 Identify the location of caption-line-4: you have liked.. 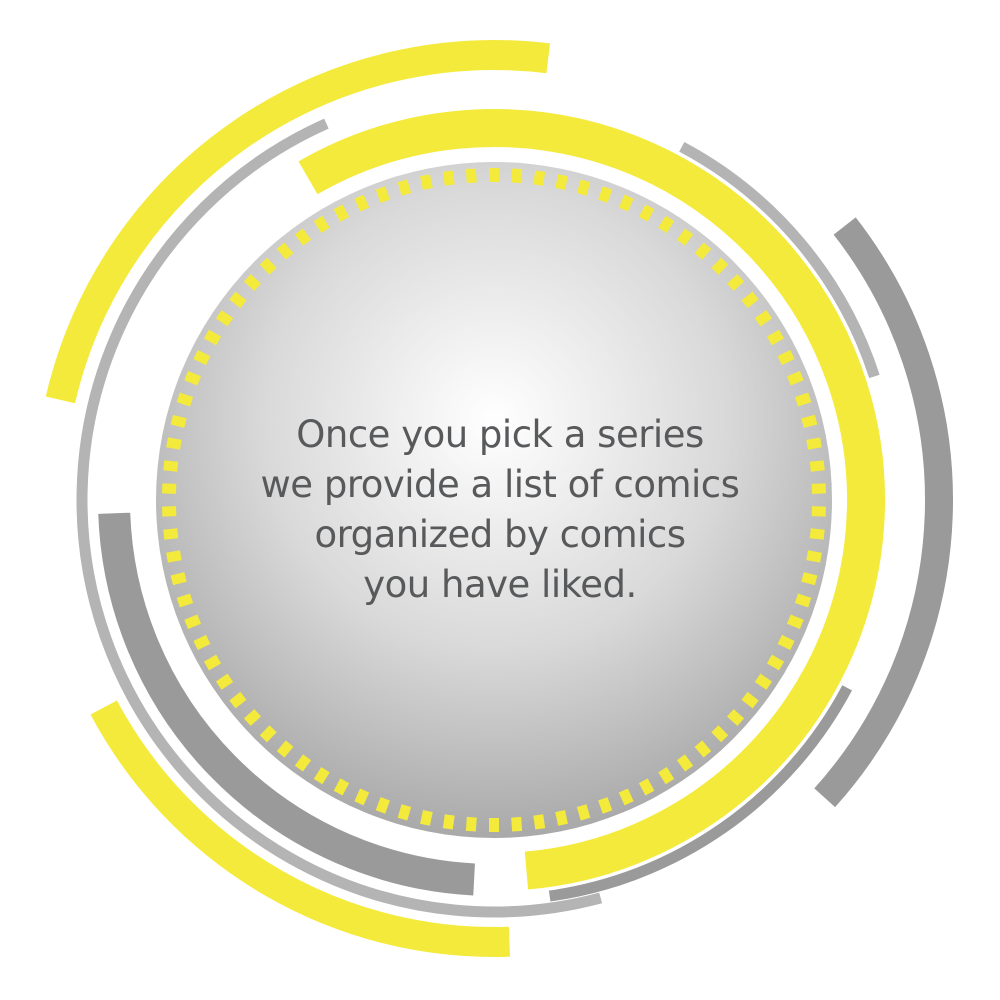
(500, 584).